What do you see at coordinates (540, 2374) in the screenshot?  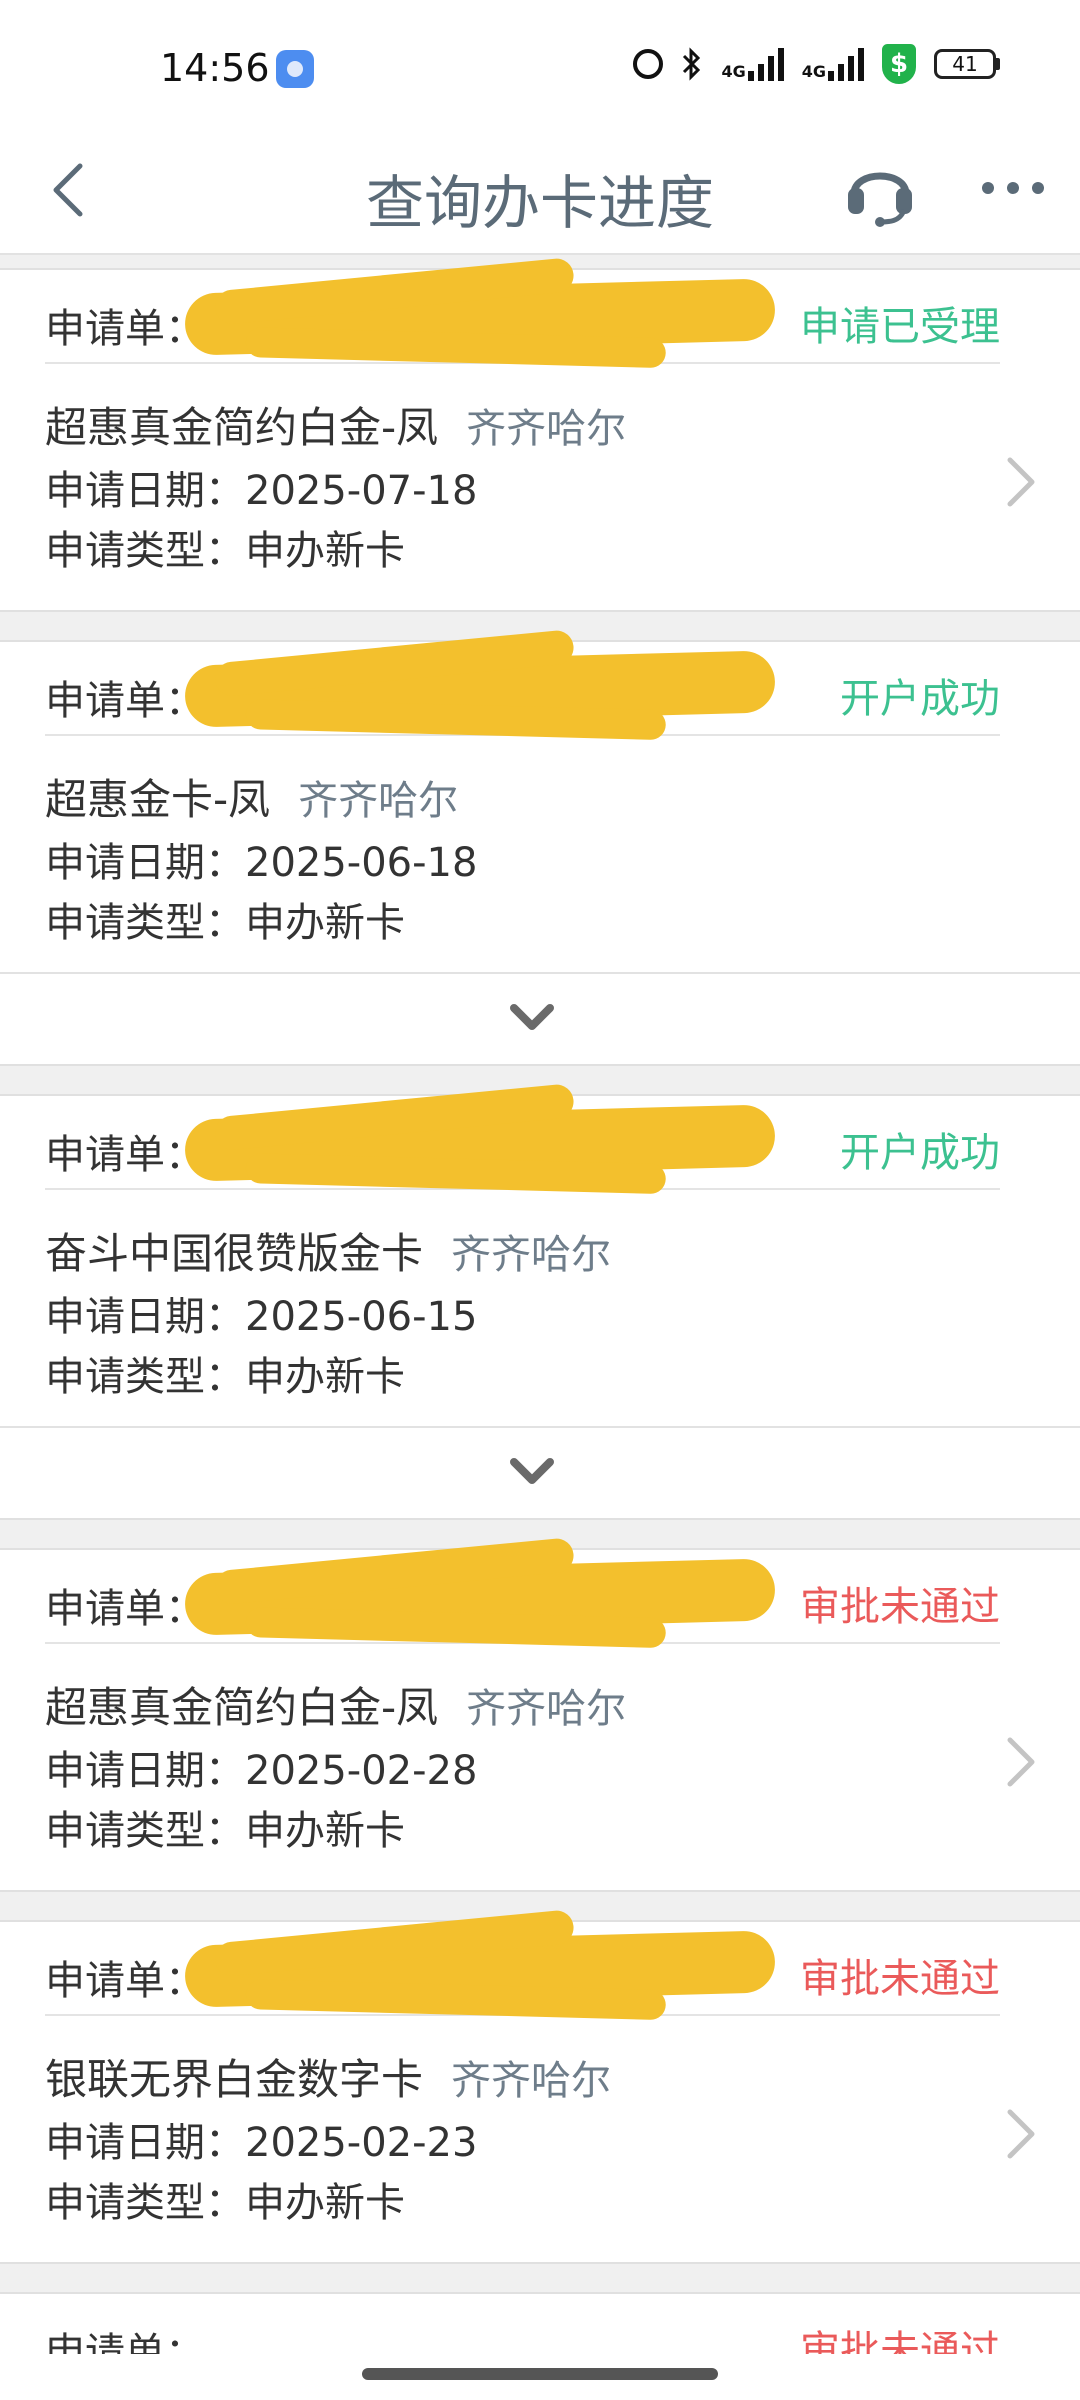 I see `home-indicator` at bounding box center [540, 2374].